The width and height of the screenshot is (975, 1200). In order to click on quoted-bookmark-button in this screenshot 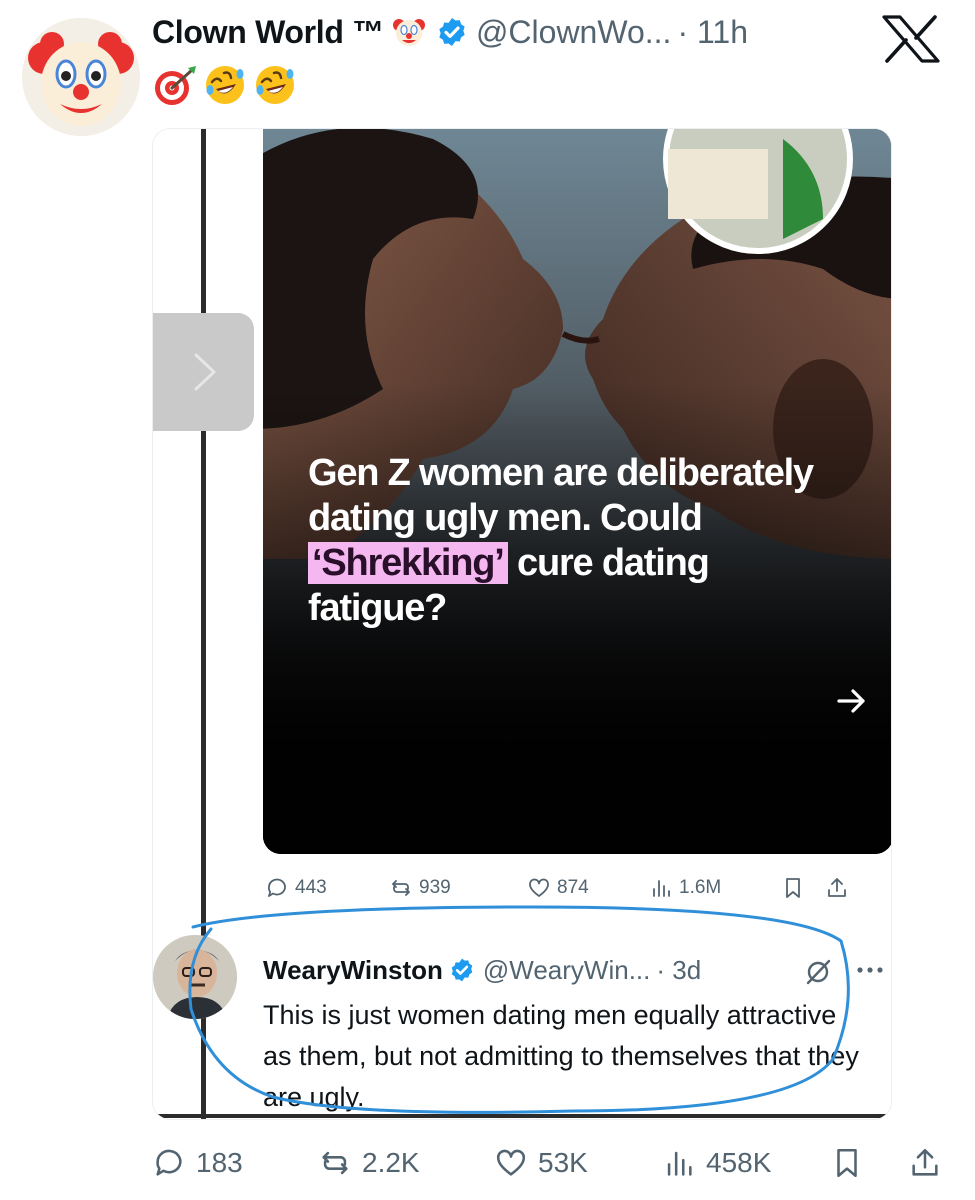, I will do `click(803, 888)`.